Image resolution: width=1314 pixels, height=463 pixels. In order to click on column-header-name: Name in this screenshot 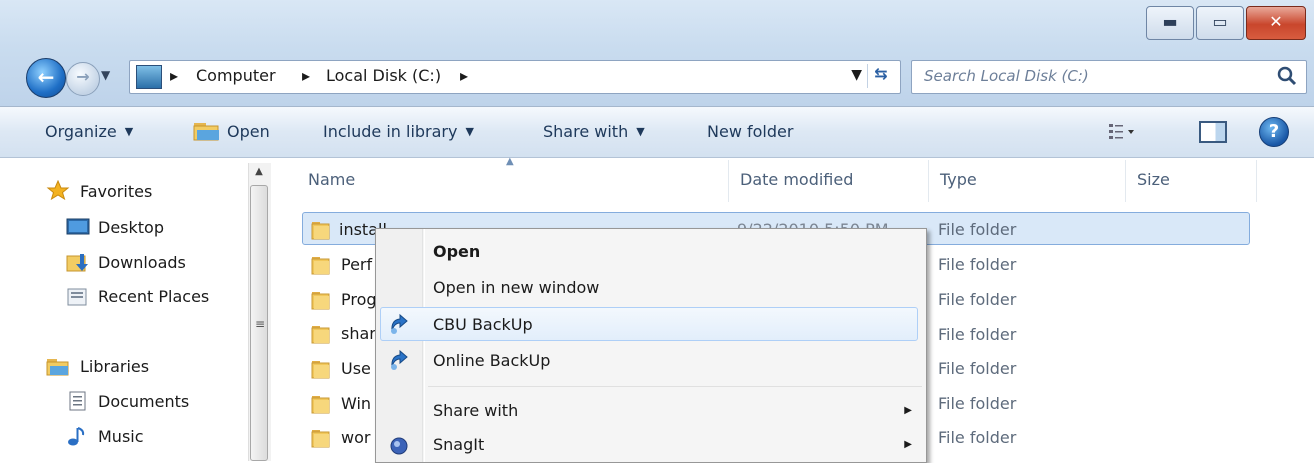, I will do `click(331, 179)`.